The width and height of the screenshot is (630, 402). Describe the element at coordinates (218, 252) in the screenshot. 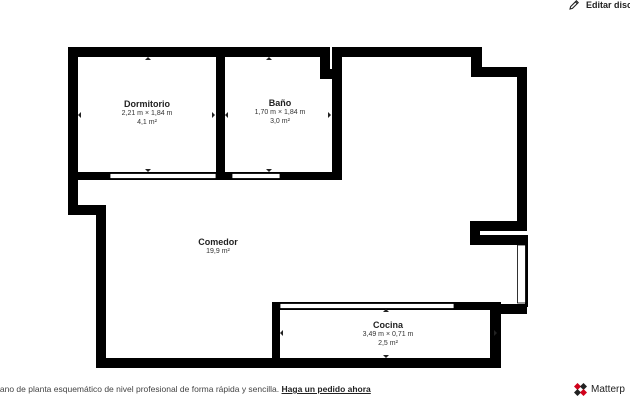

I see `room-area: 19,9 m²` at that location.